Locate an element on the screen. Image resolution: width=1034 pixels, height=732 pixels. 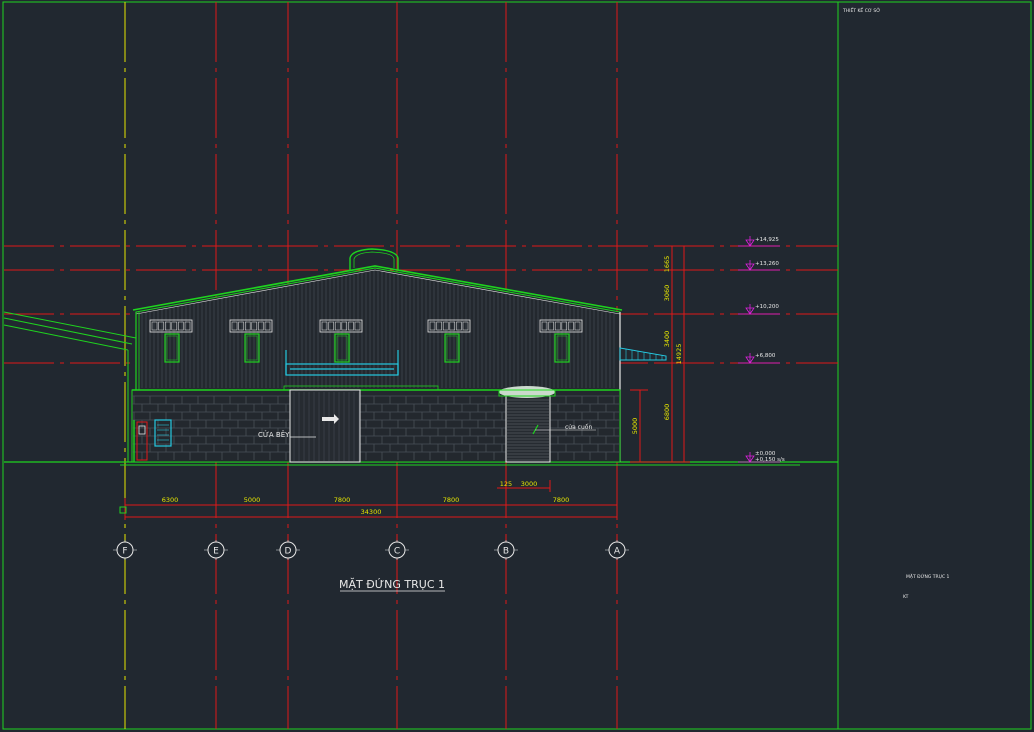
right-canopy is located at coordinates (643, 354).